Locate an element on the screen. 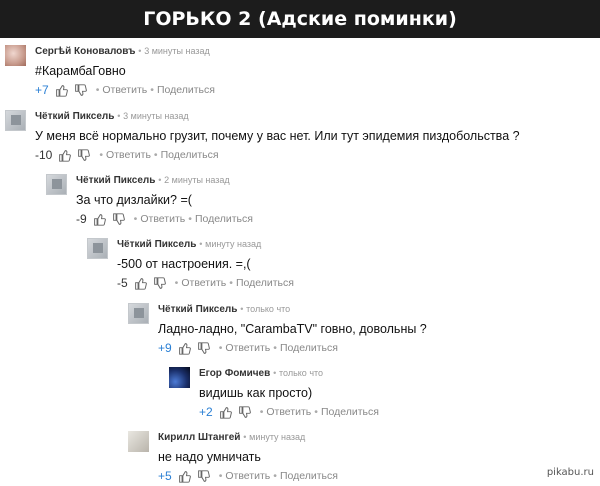  page-title: ГОРЬКО 2 (Адские поминки) is located at coordinates (300, 19).